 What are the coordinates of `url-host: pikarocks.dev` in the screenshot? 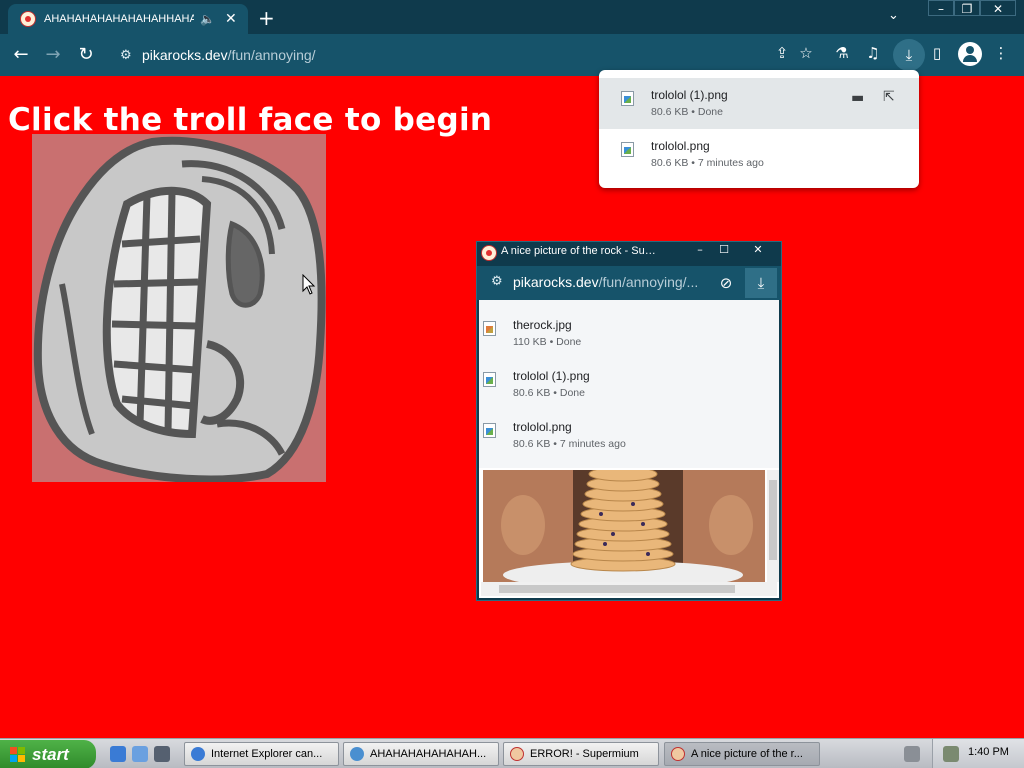 It's located at (185, 55).